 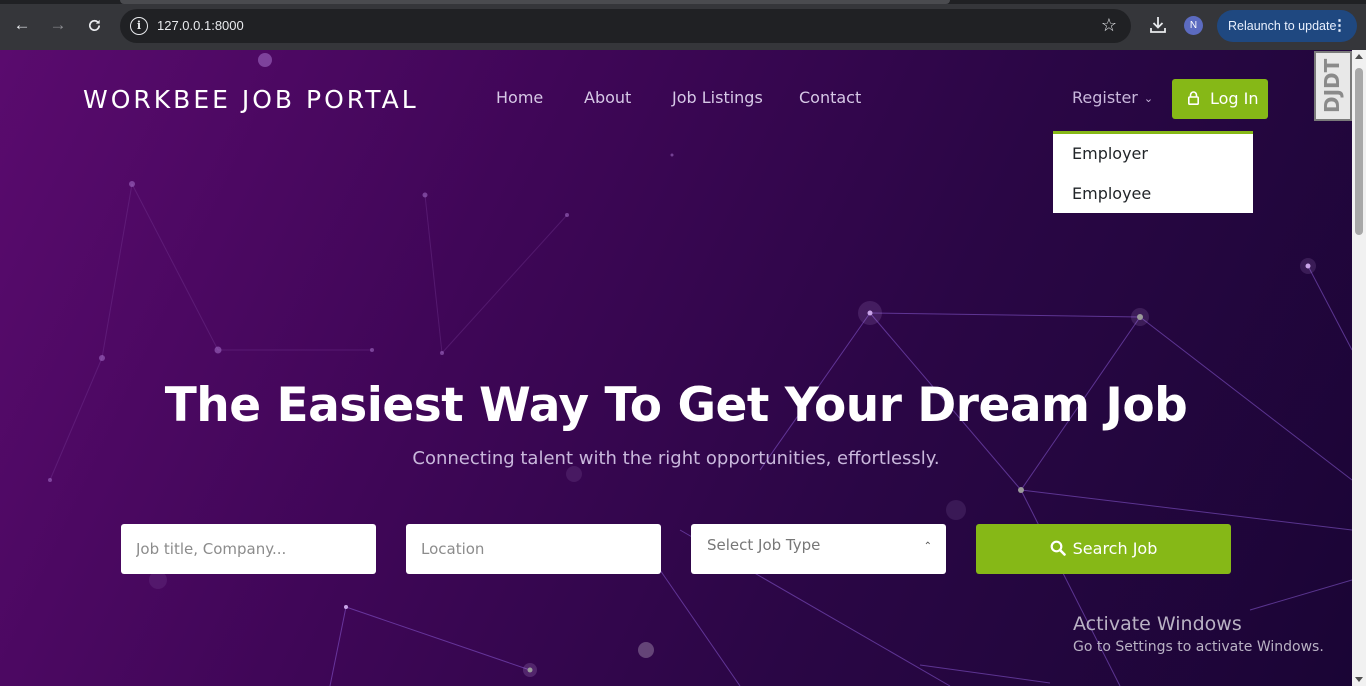 I want to click on tab-strip, so click(x=683, y=2).